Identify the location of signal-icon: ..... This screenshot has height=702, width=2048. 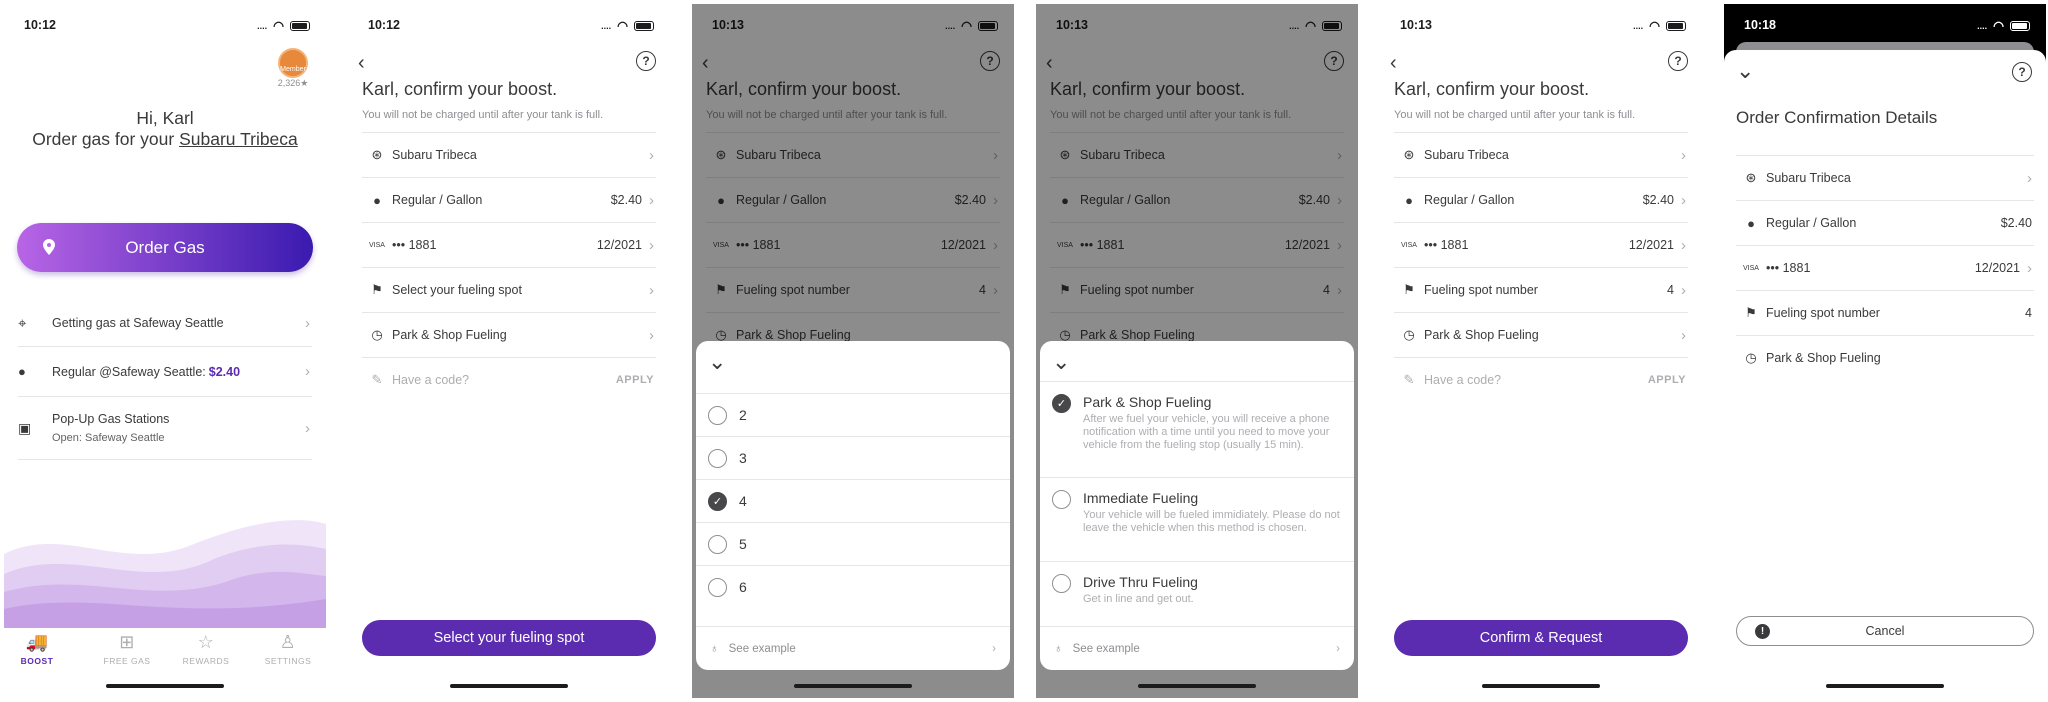
(606, 25).